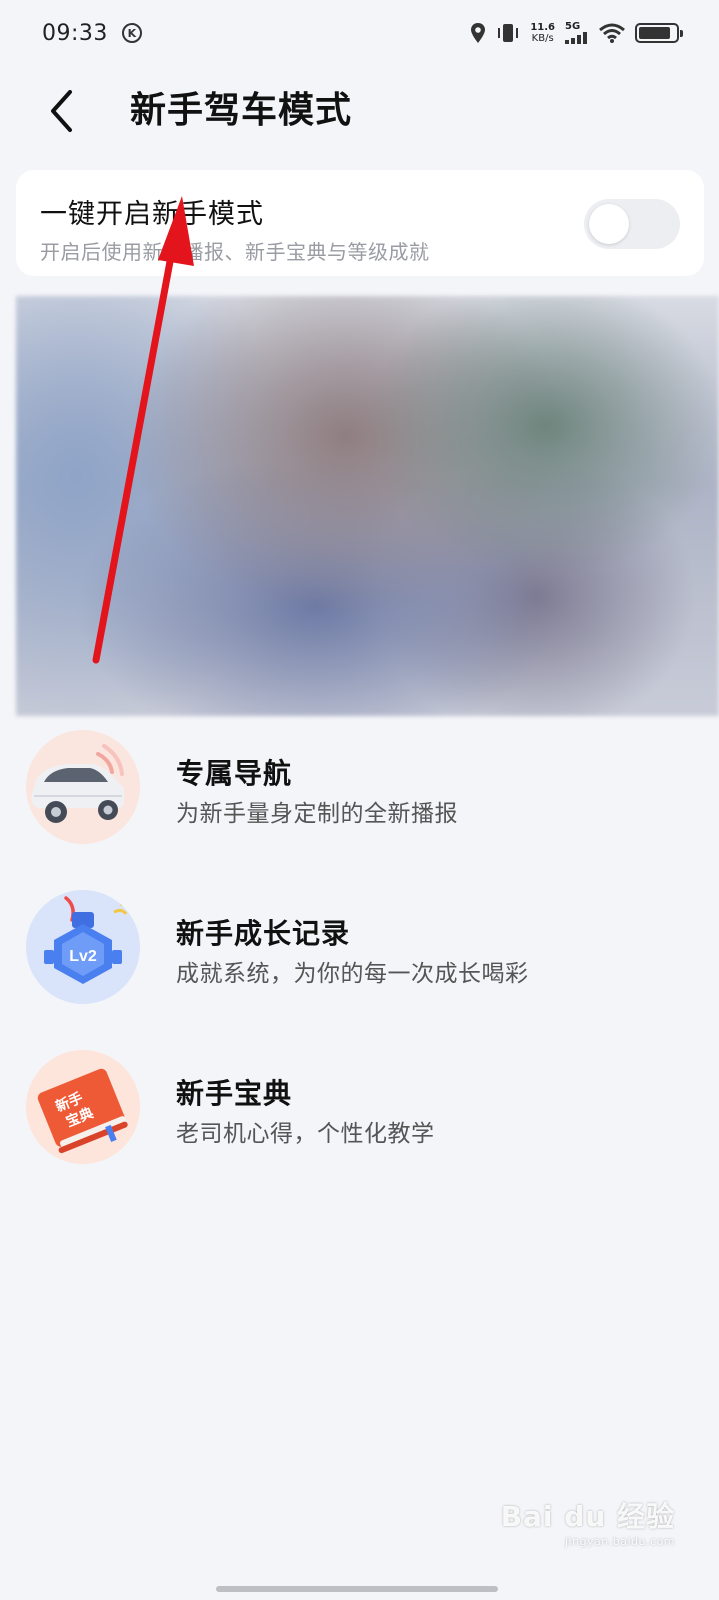  I want to click on feature-description: 成就系统，为你的每一次成长喝彩, so click(352, 974).